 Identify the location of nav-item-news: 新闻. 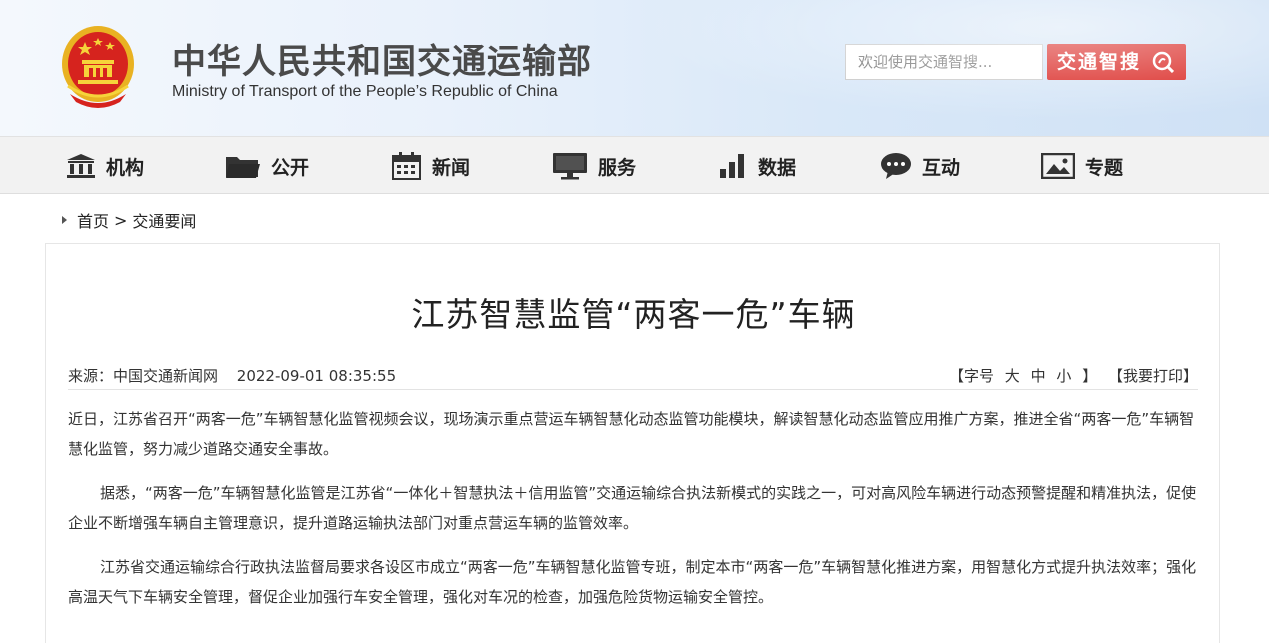
(431, 166).